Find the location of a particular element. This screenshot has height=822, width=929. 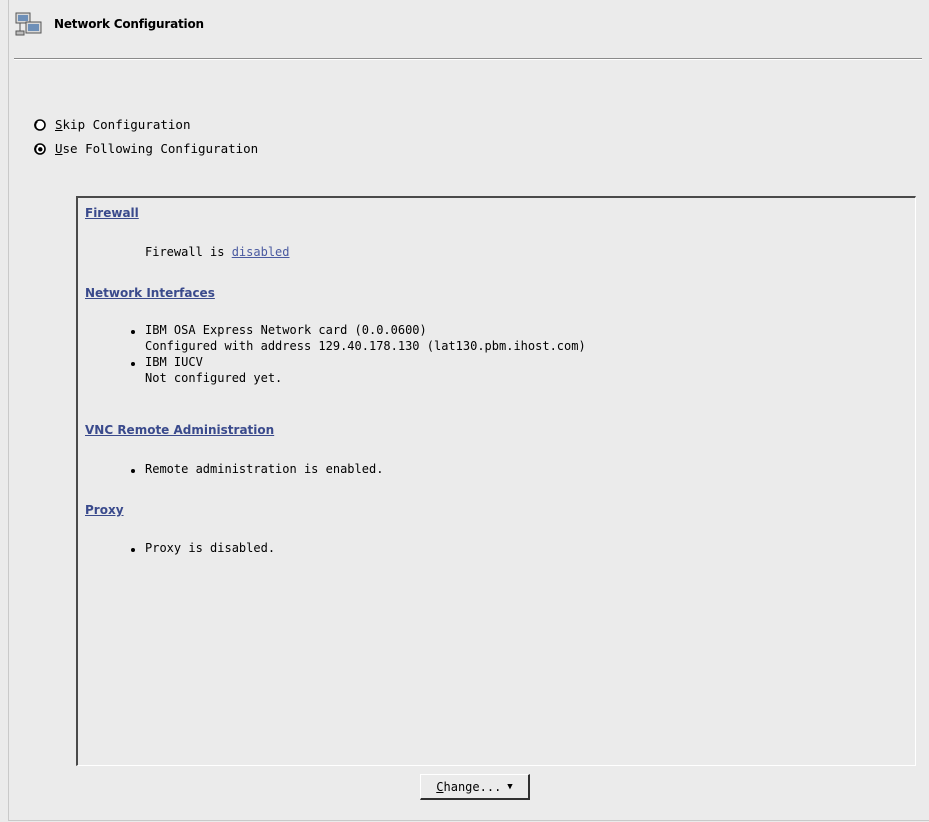

page-title: Network Configuration is located at coordinates (129, 24).